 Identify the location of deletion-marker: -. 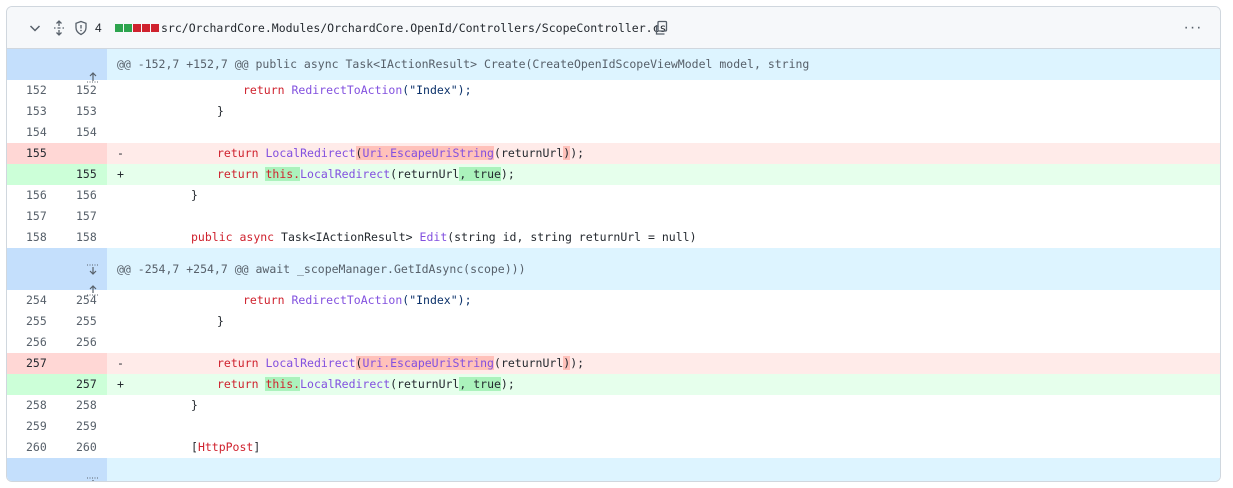
(120, 363).